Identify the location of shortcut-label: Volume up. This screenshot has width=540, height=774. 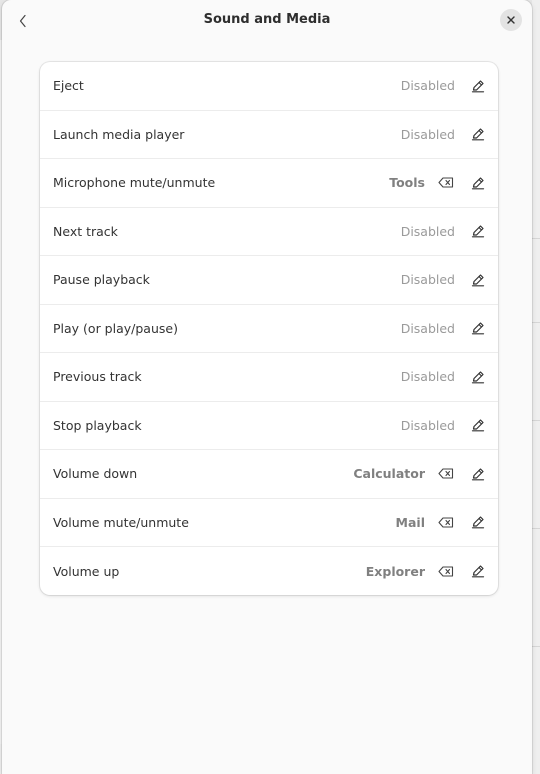
(86, 571).